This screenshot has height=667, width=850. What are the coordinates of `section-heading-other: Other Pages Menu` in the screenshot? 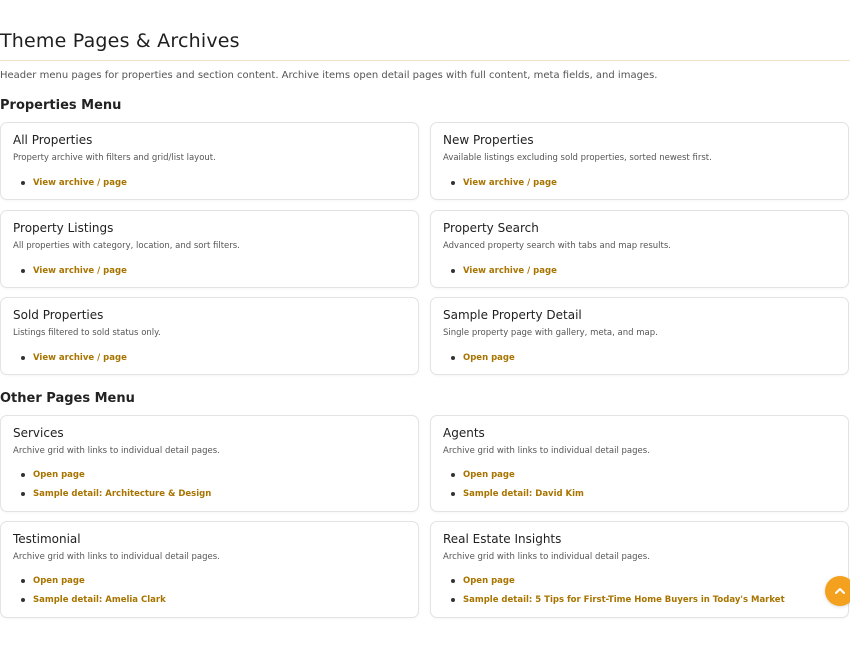 It's located at (67, 398).